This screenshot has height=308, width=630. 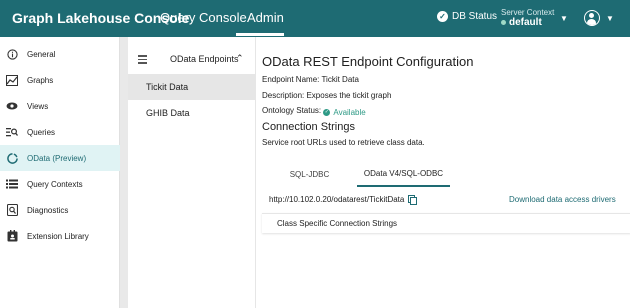 I want to click on diagnostics-icon, so click(x=12, y=210).